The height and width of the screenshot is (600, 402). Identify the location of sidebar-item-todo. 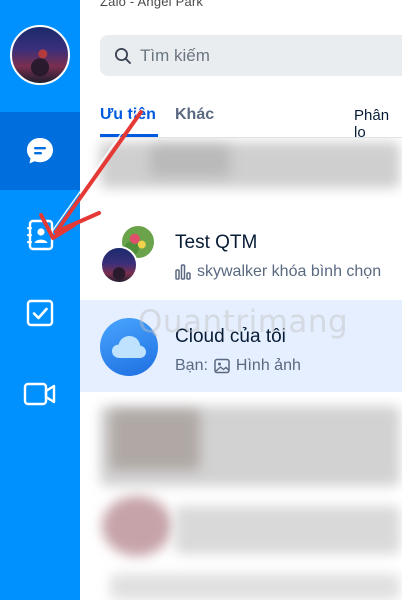
(40, 313).